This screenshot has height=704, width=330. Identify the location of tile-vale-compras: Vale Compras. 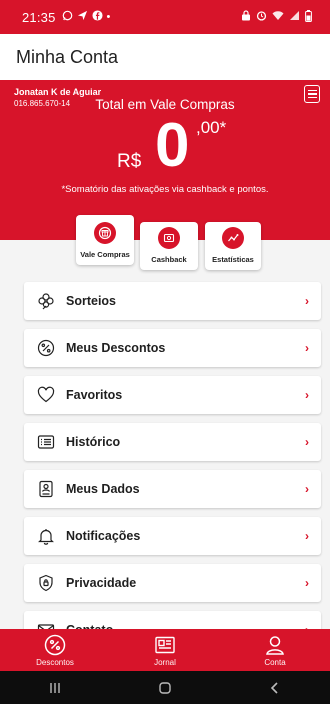
(105, 240).